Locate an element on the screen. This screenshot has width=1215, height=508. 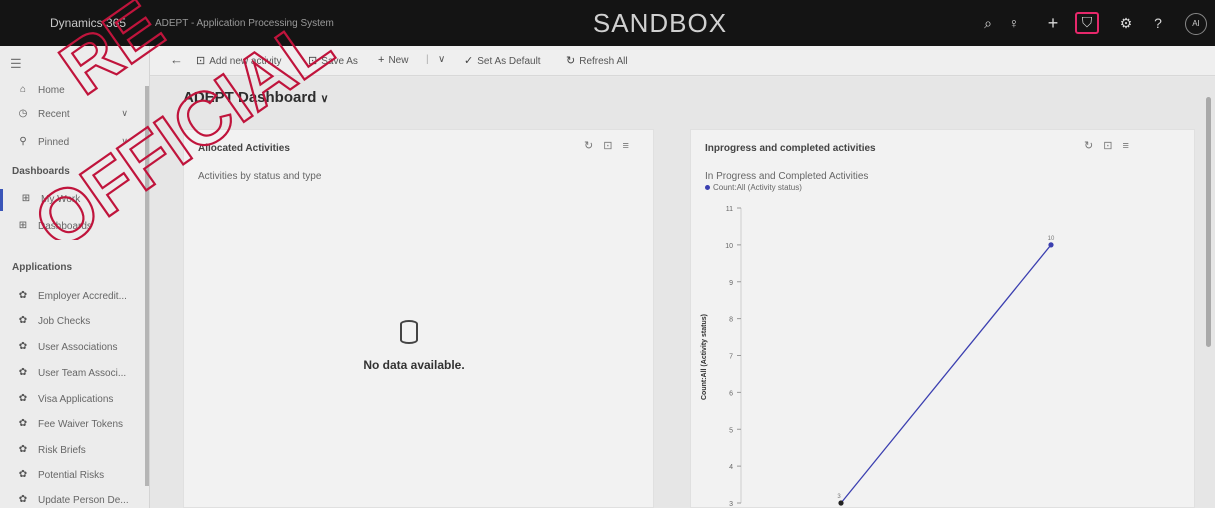
sidebar-item-user-associations: ✿ User Associations is located at coordinates (73, 348).